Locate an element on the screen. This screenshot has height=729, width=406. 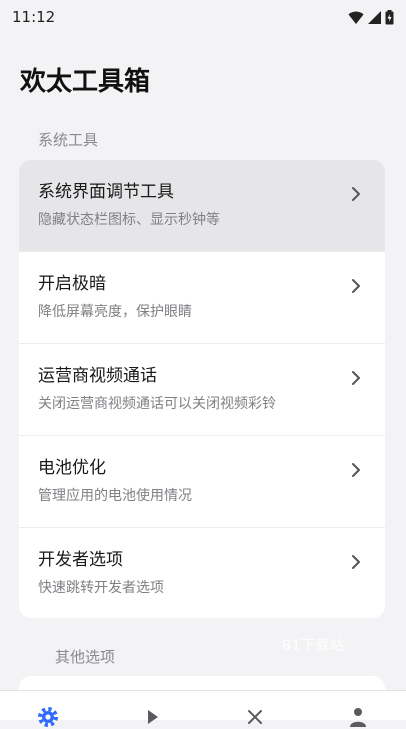
list-item-title: 开发者选项 is located at coordinates (80, 560).